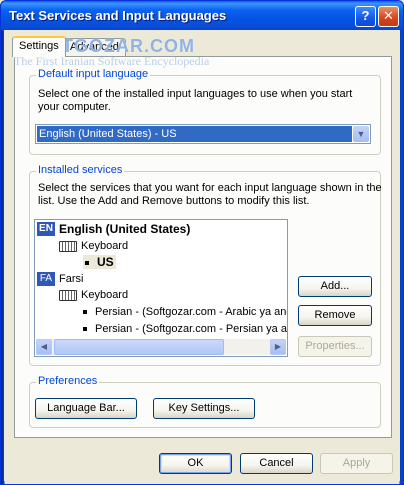 This screenshot has height=485, width=404. What do you see at coordinates (68, 381) in the screenshot?
I see `preferences-title: Preferences` at bounding box center [68, 381].